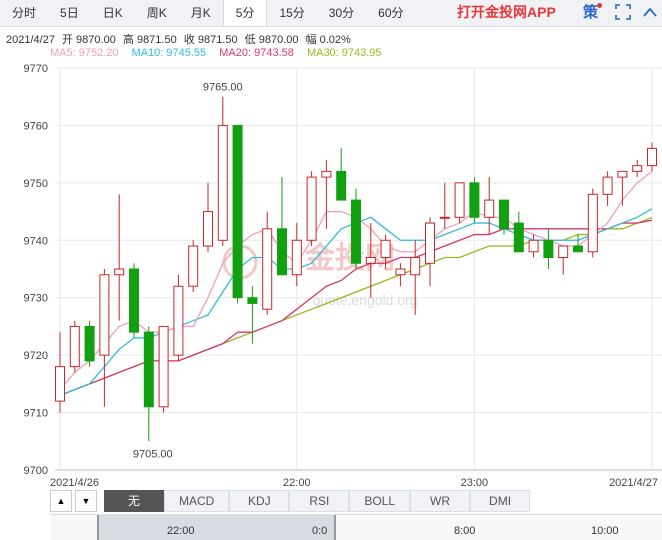 Image resolution: width=662 pixels, height=540 pixels. I want to click on indicator-bar: ▲ ▼ 无 MACD KDJ RSI BOLL WR DMI, so click(290, 501).